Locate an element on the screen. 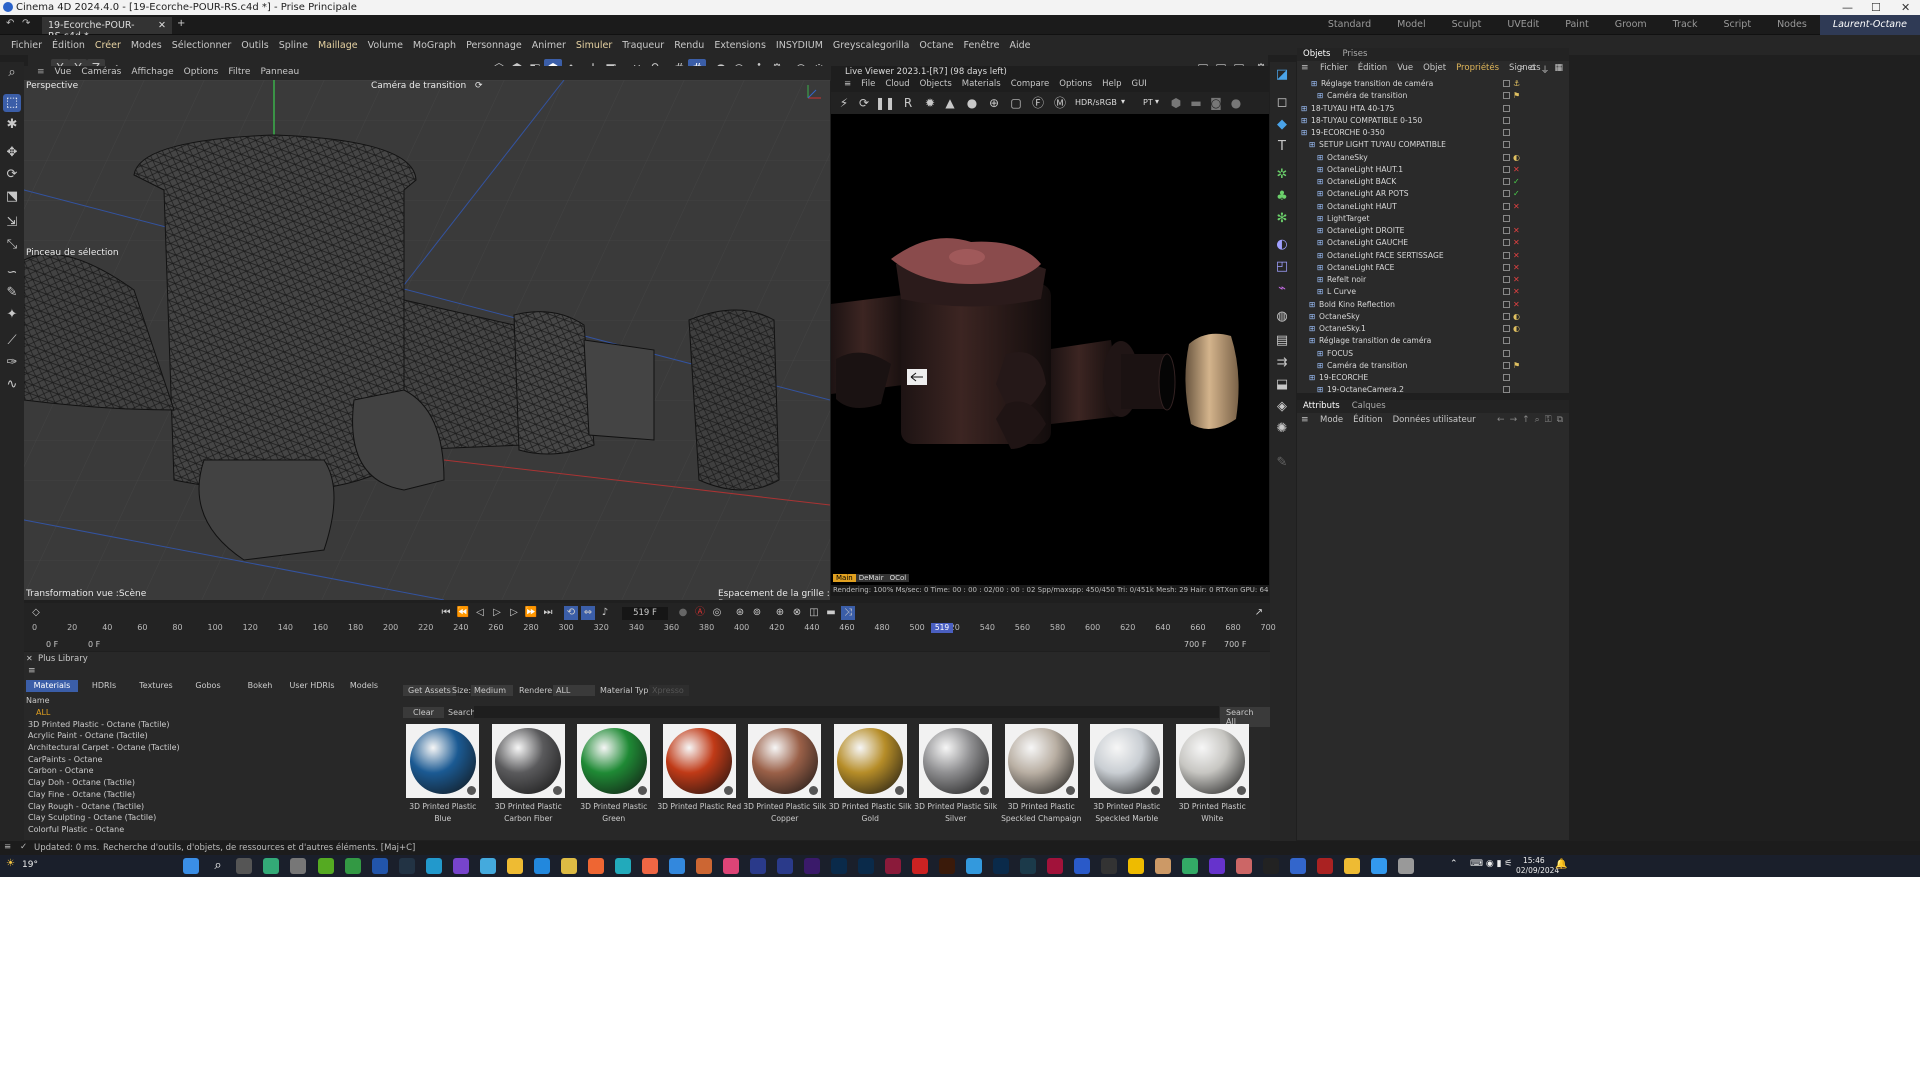 The image size is (1920, 1077). size-select: Medium is located at coordinates (492, 690).